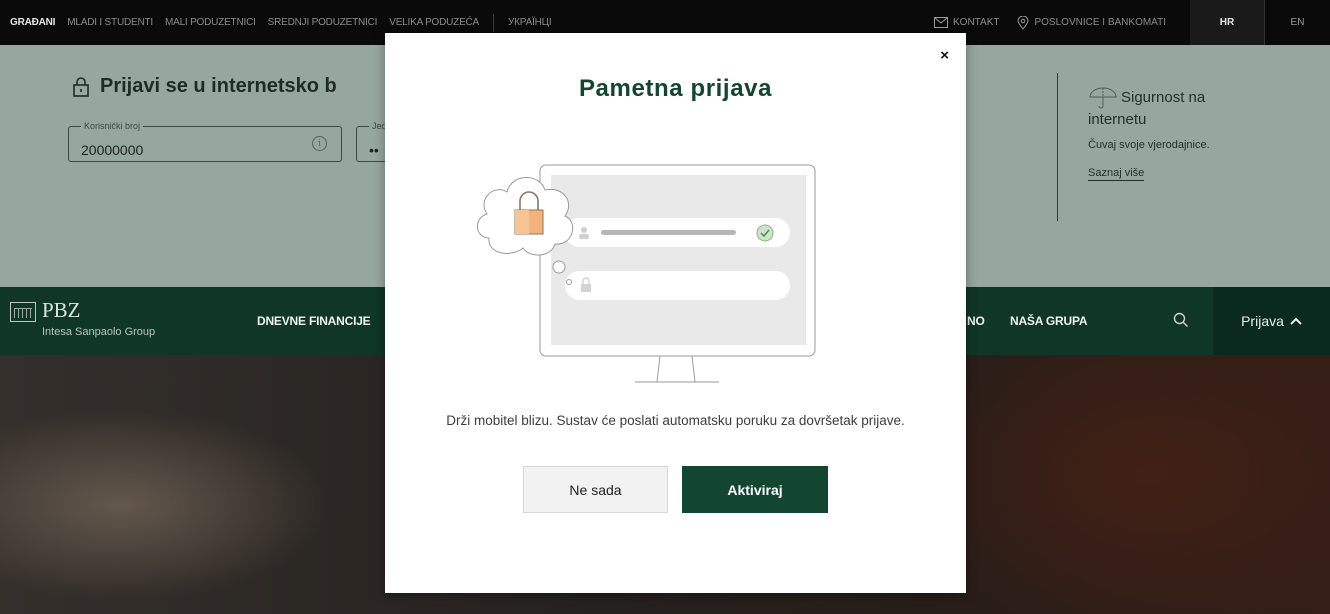 The height and width of the screenshot is (614, 1330). I want to click on login-toggle-button: Prijava, so click(1271, 321).